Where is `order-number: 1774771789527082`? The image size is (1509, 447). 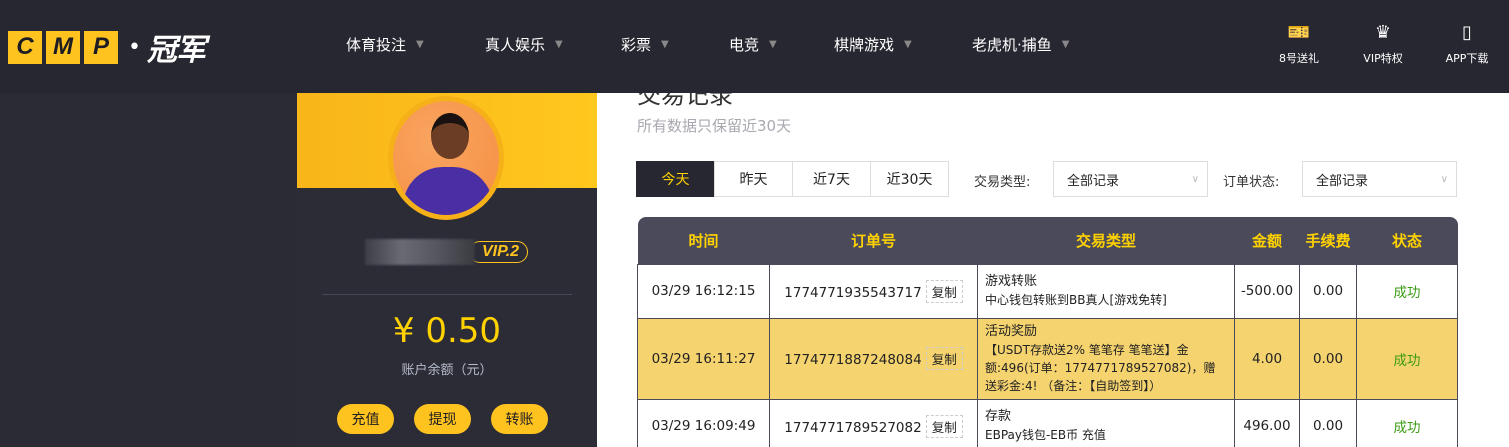 order-number: 1774771789527082 is located at coordinates (853, 427).